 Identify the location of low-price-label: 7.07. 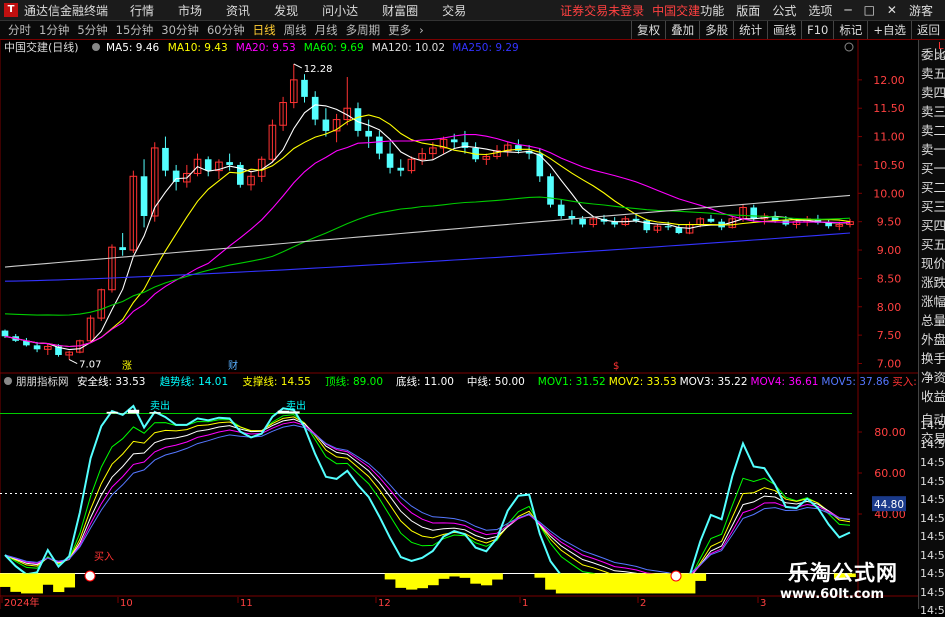
(90, 365).